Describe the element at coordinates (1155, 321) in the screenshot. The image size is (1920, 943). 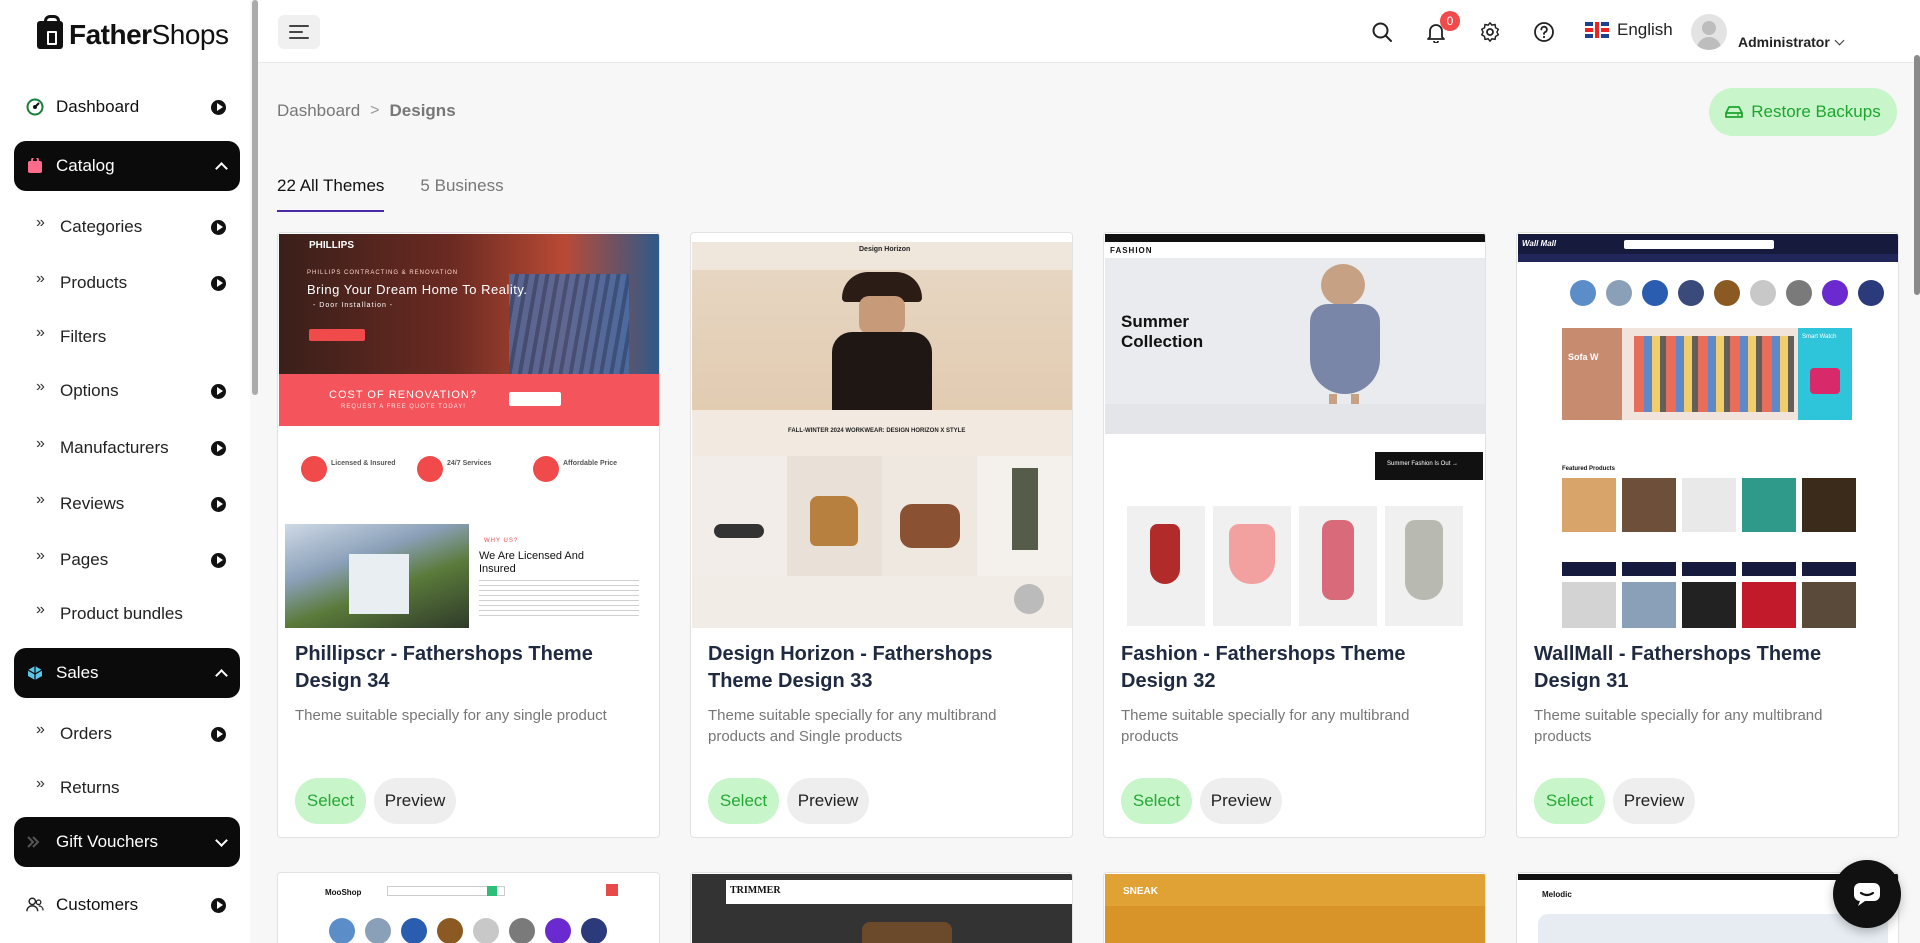
I see `thumb-hero-title: Summer` at that location.